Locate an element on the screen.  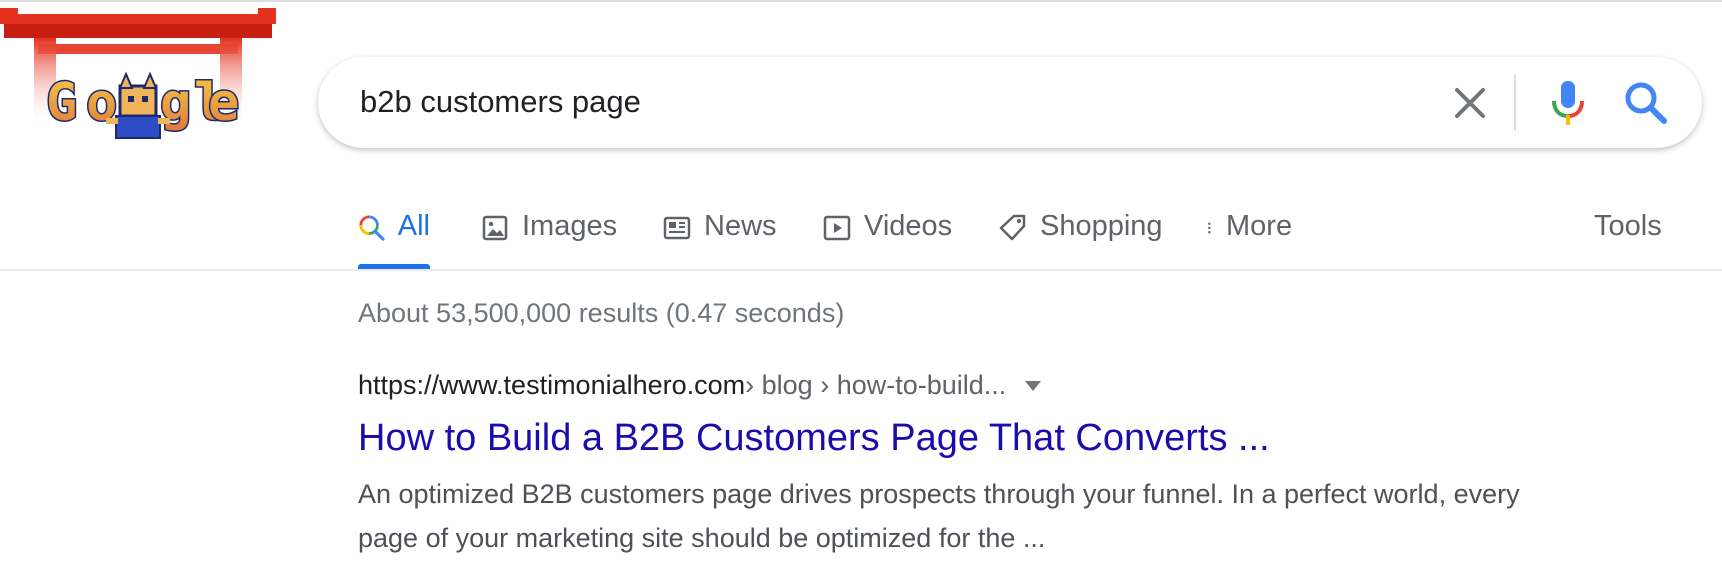
tab-news: News is located at coordinates (719, 235).